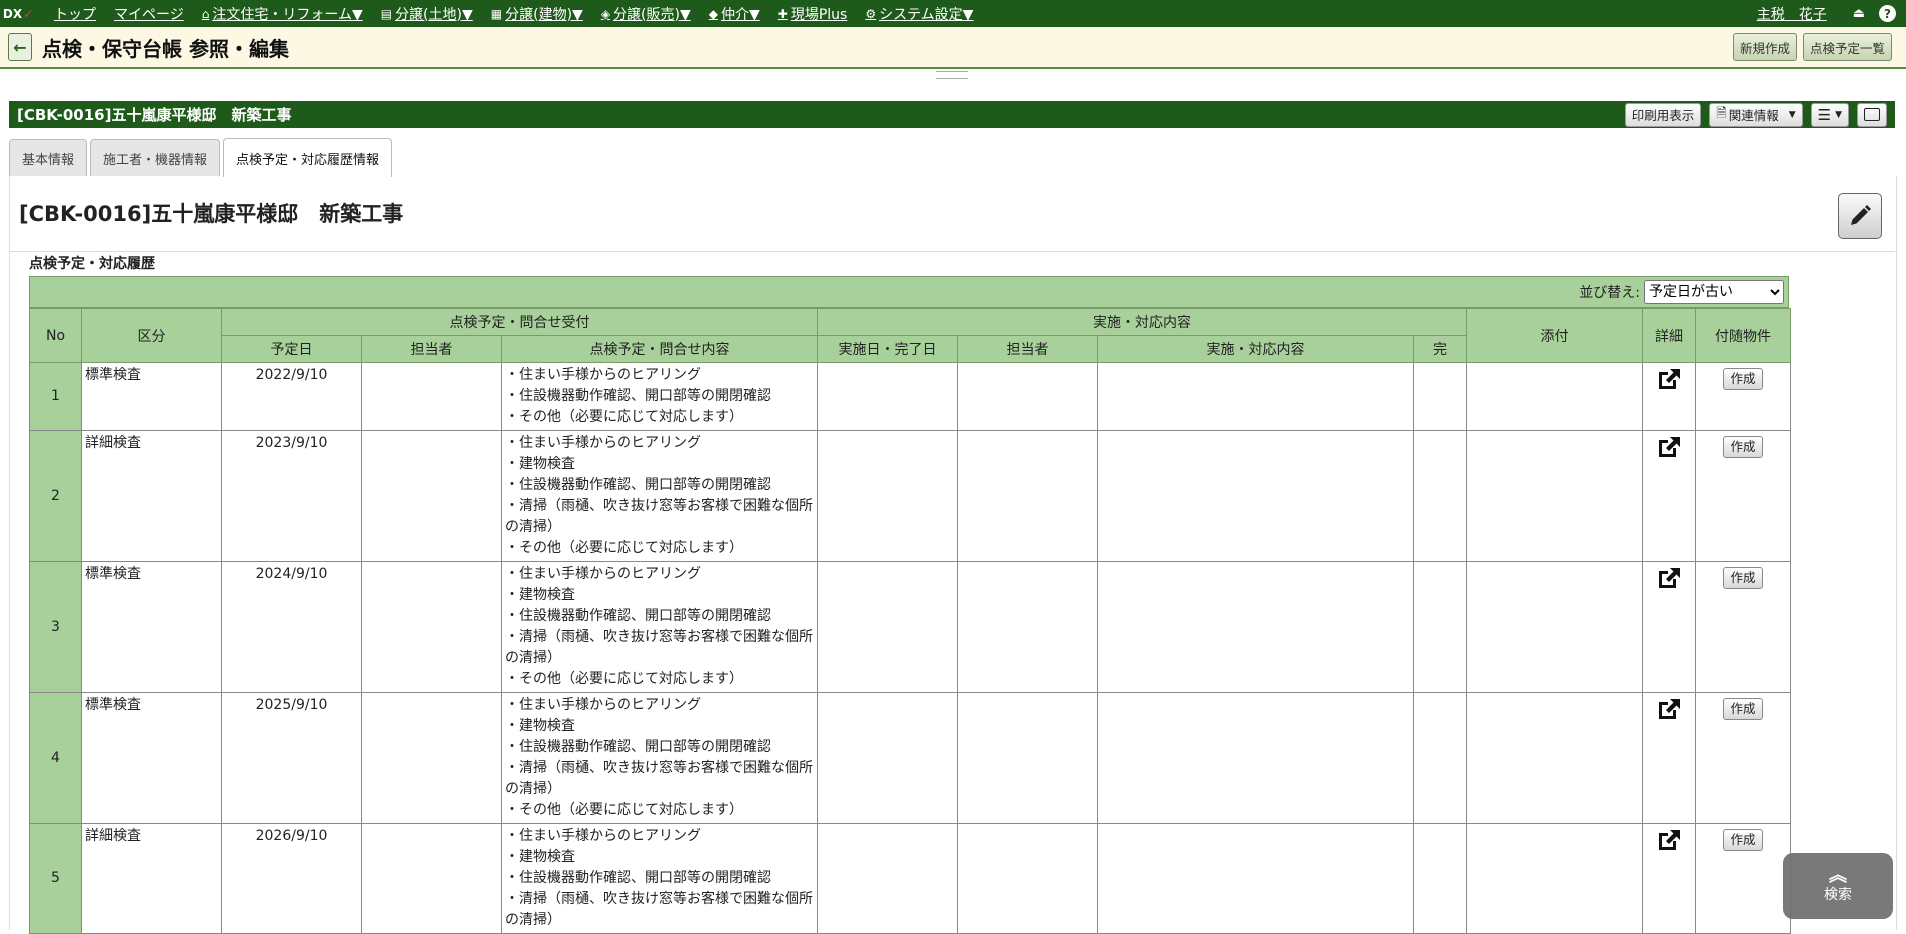 The height and width of the screenshot is (934, 1906). What do you see at coordinates (155, 157) in the screenshot?
I see `tab-builder-equipment: 施工者・機器情報` at bounding box center [155, 157].